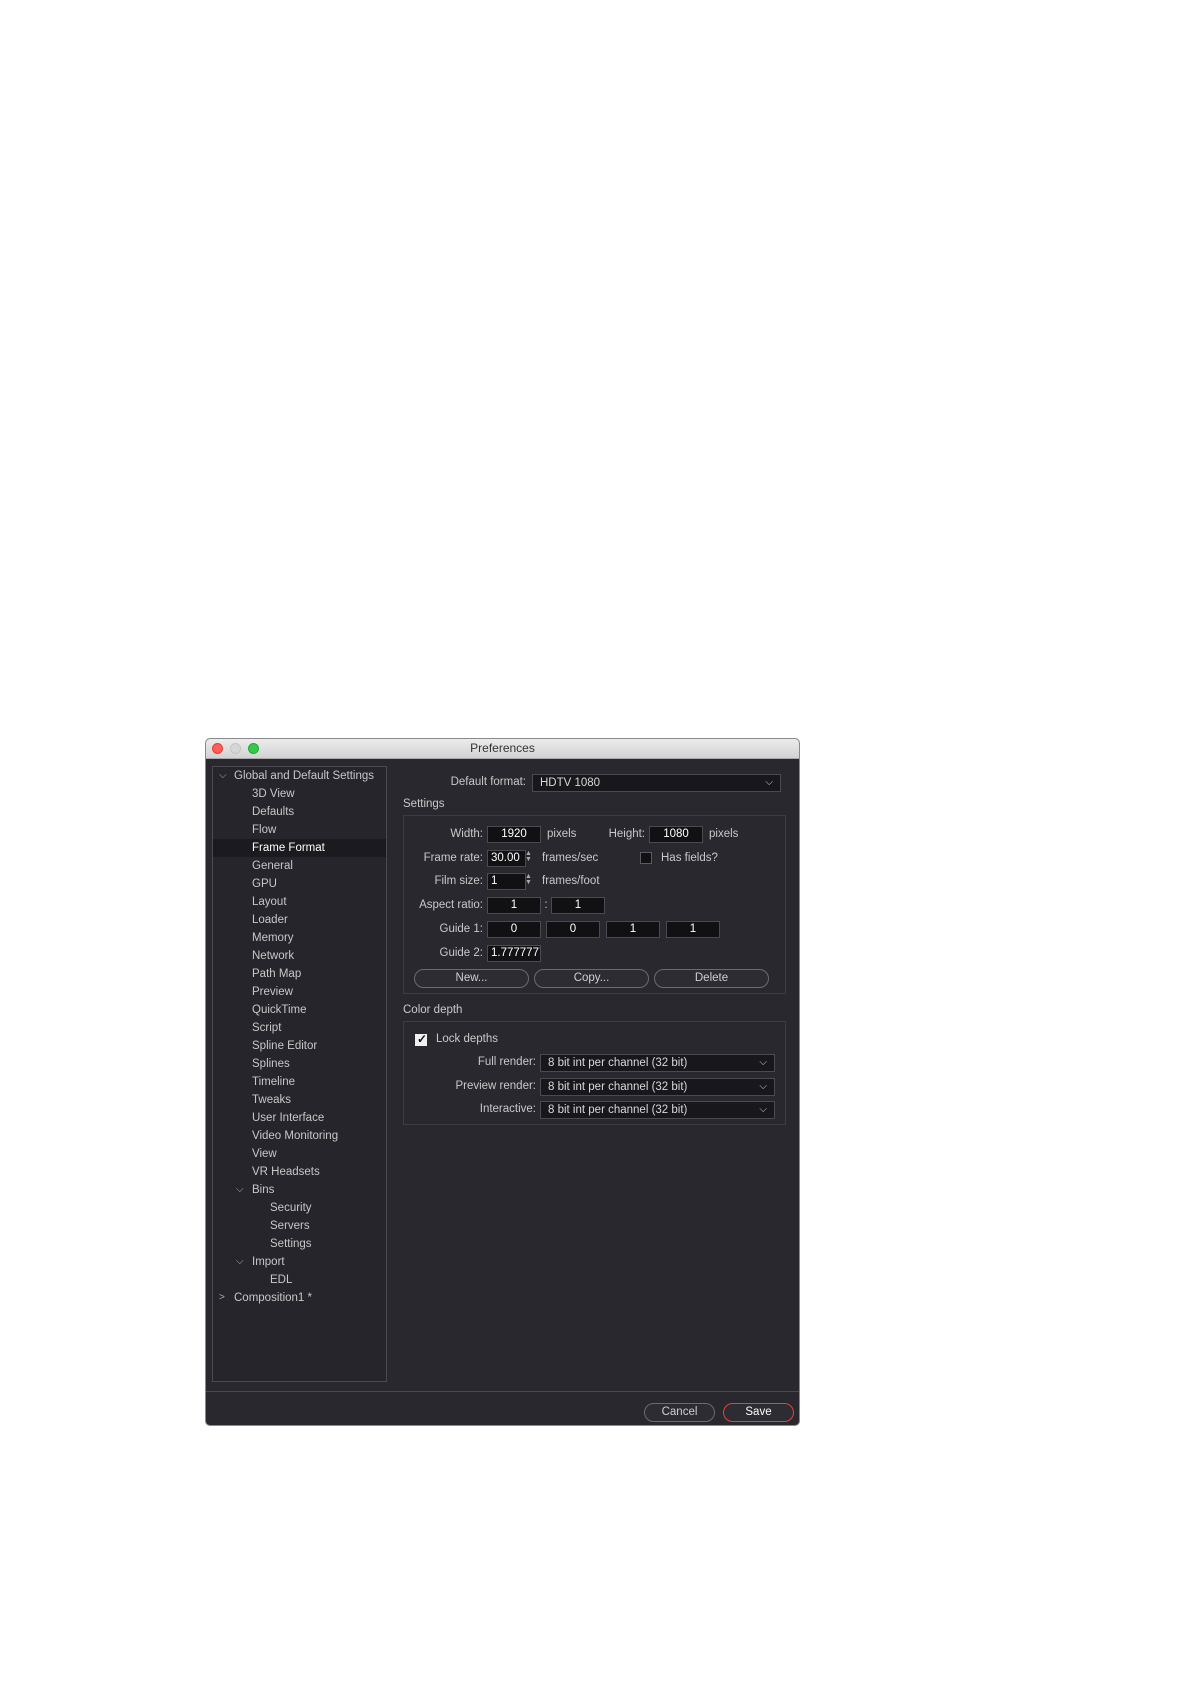 The image size is (1192, 1685). What do you see at coordinates (272, 866) in the screenshot?
I see `tree-item-label: General` at bounding box center [272, 866].